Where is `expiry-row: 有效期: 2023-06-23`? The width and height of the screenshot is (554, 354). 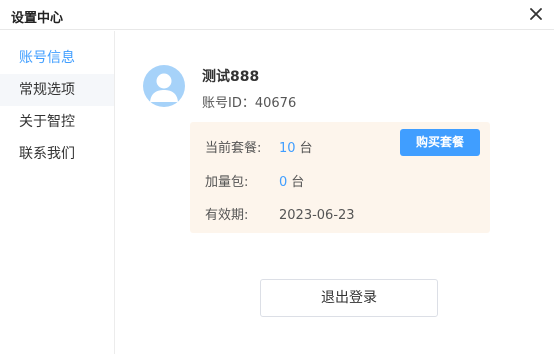
expiry-row: 有效期: 2023-06-23 is located at coordinates (280, 213).